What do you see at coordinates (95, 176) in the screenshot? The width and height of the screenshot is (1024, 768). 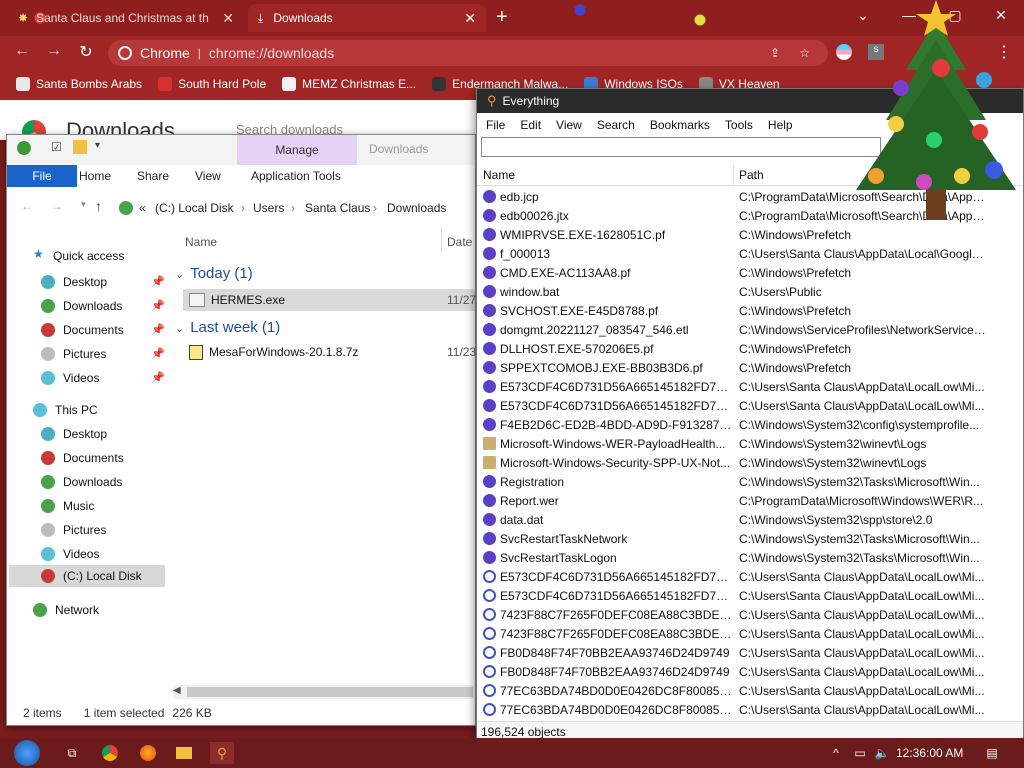 I see `ribbon-home-tab: Home` at bounding box center [95, 176].